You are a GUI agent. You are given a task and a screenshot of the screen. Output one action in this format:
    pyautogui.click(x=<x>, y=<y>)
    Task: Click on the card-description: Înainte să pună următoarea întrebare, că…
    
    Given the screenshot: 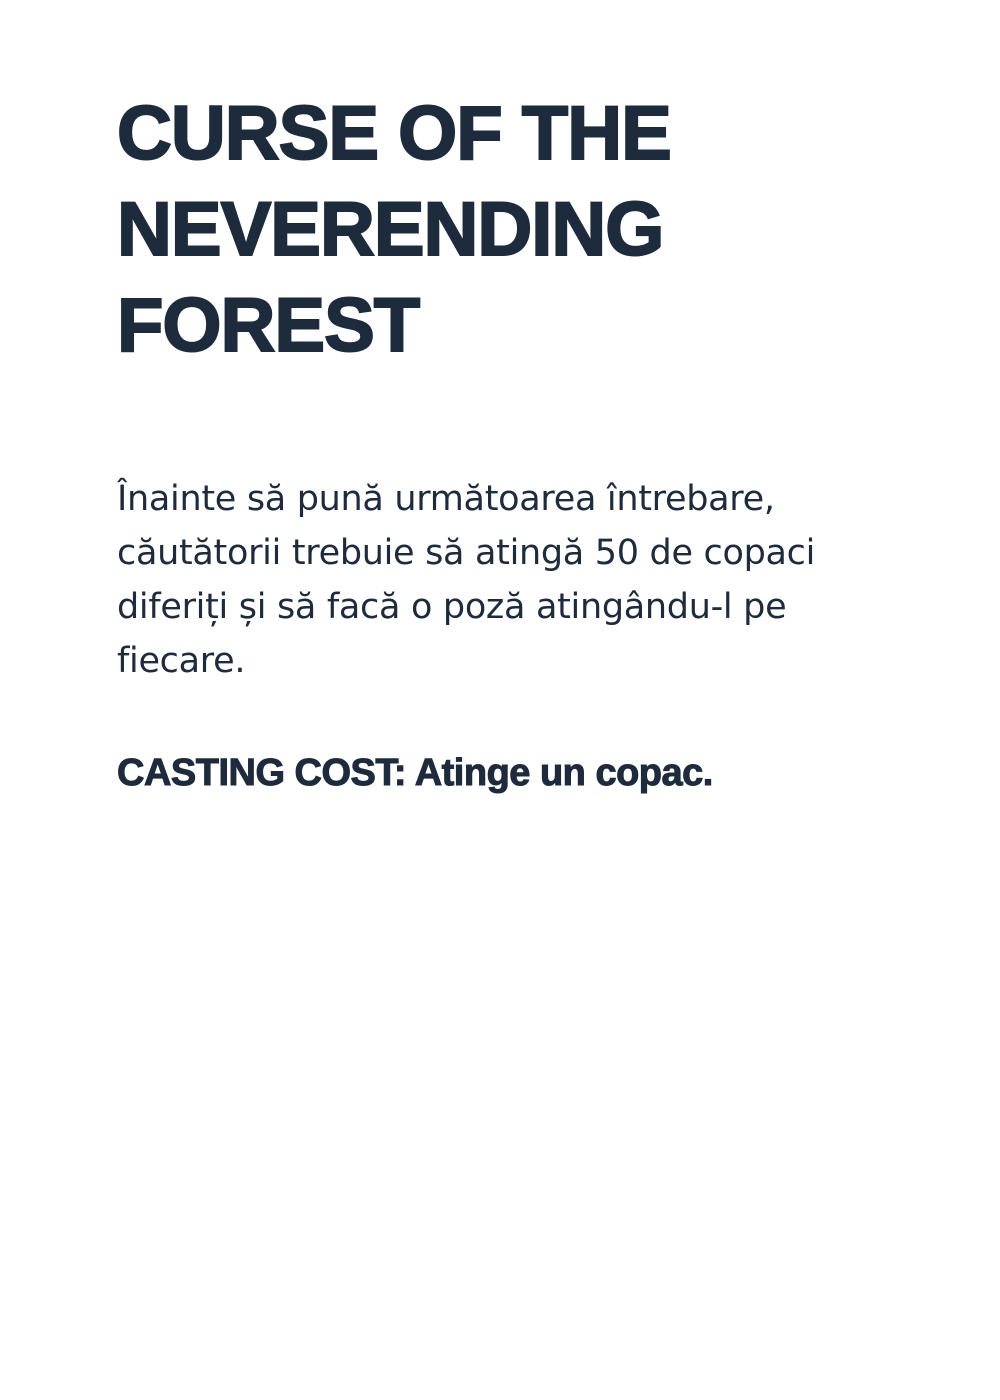 What is the action you would take?
    pyautogui.click(x=466, y=580)
    